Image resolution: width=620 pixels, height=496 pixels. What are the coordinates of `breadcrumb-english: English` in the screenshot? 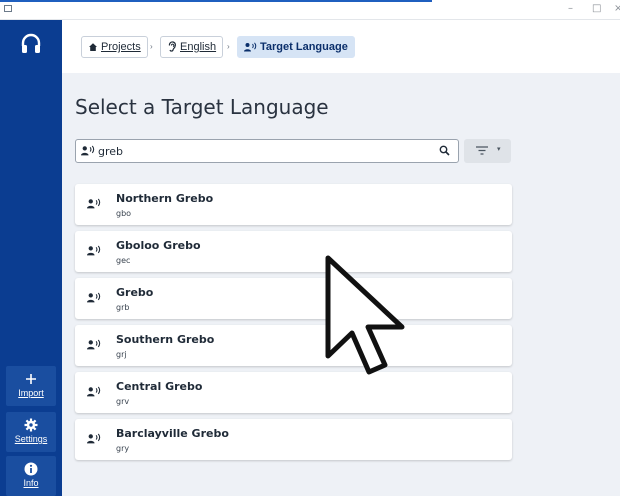 It's located at (192, 47).